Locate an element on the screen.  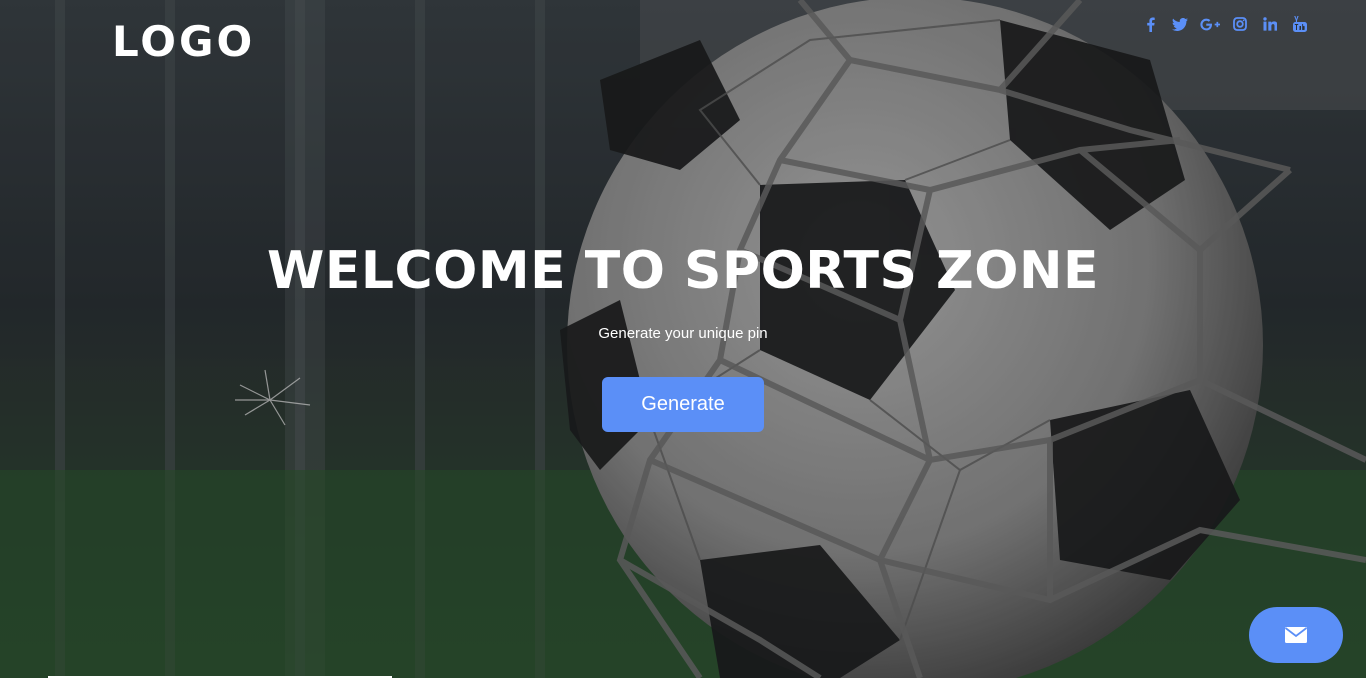
twitter-icon is located at coordinates (1180, 24).